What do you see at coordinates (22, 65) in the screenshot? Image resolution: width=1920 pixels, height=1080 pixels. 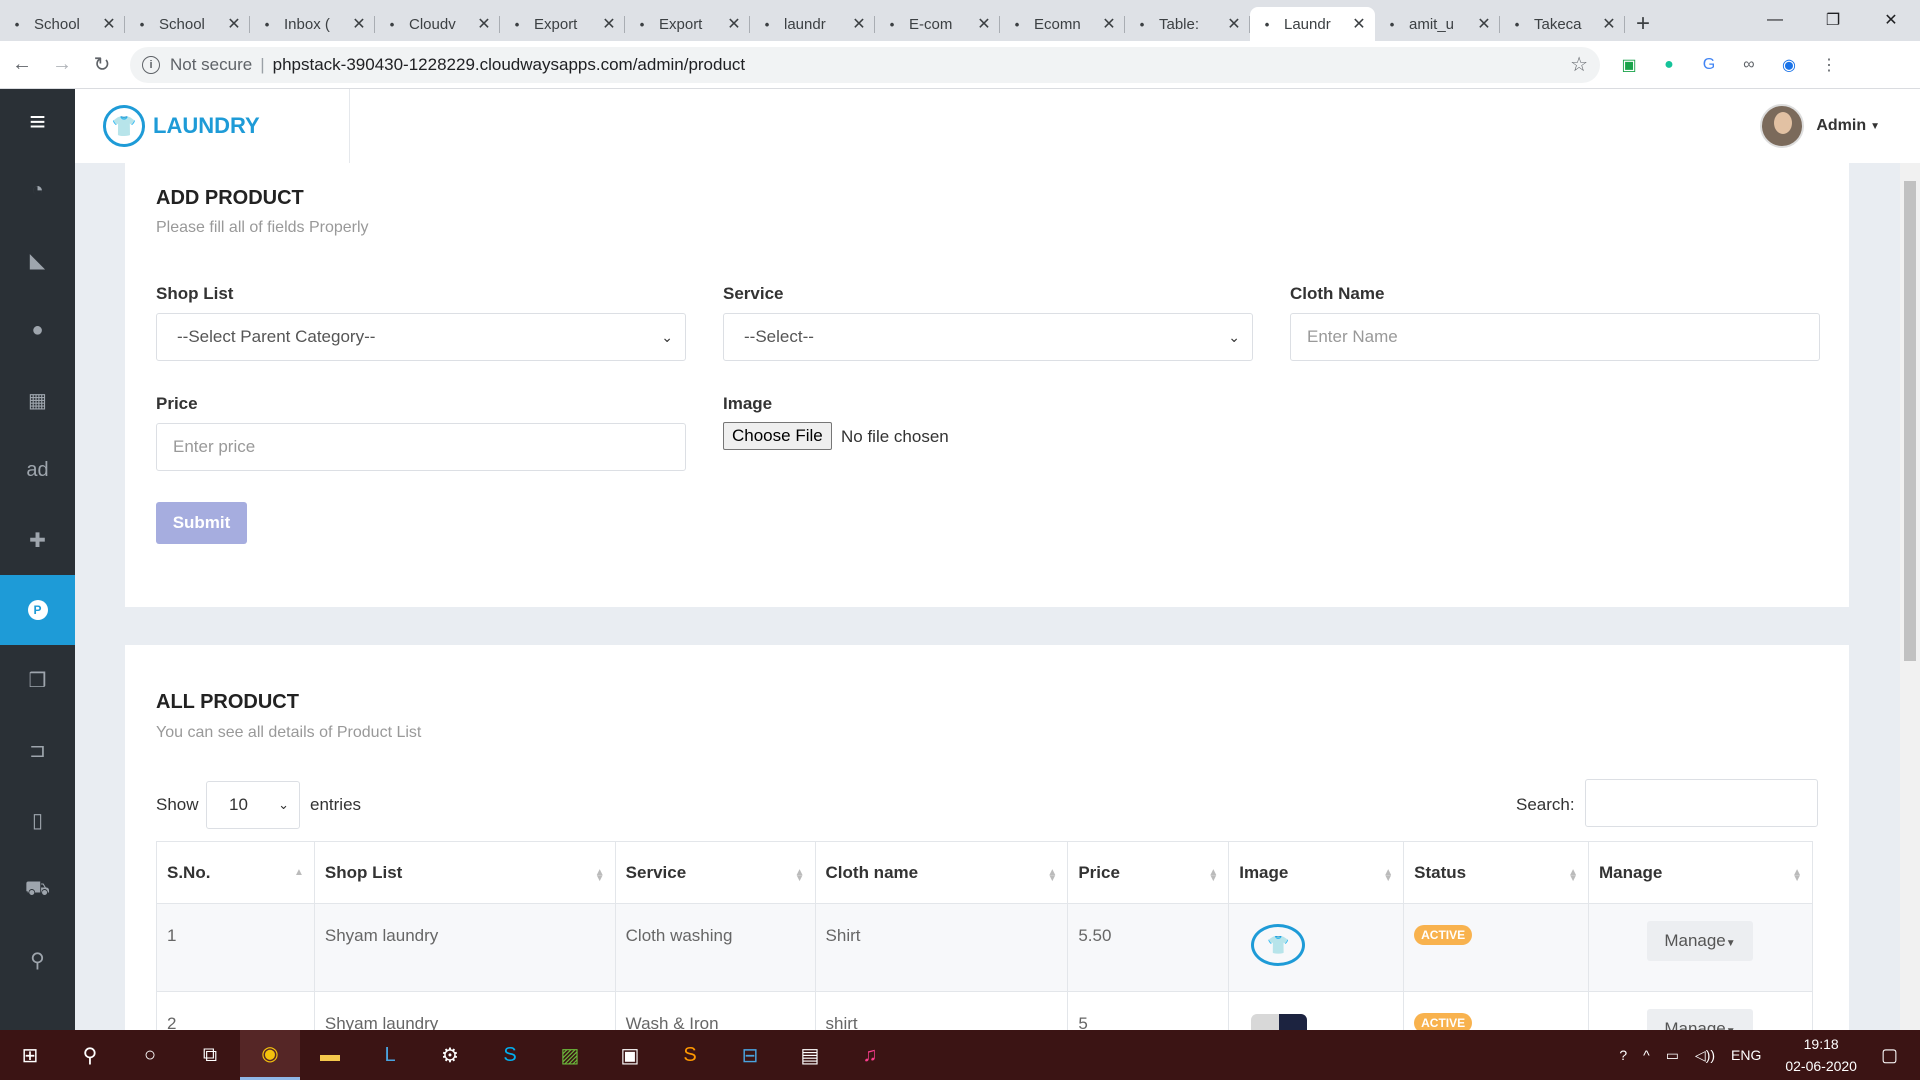 I see `back-icon: ←` at bounding box center [22, 65].